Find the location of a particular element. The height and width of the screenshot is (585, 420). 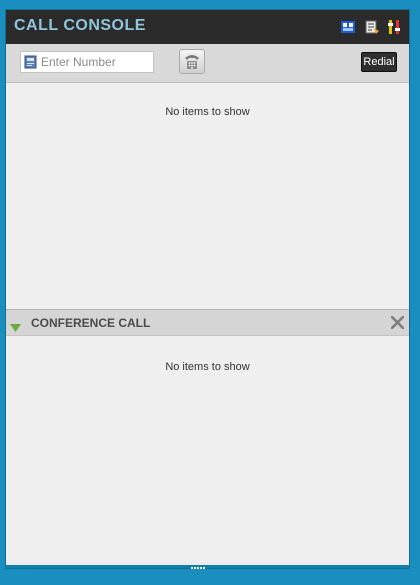

redial-button: Redial is located at coordinates (379, 62).